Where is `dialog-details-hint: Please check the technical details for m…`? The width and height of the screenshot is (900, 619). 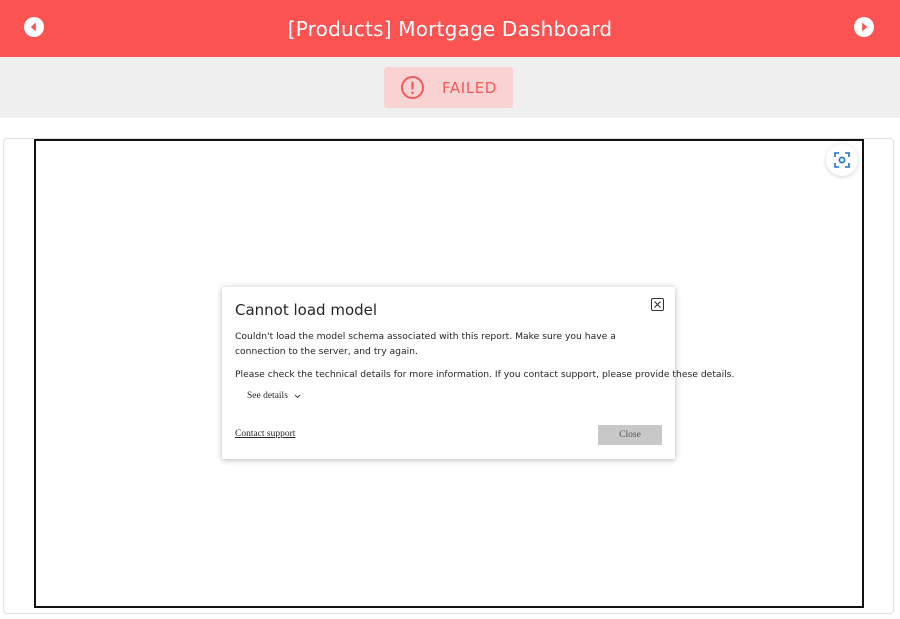 dialog-details-hint: Please check the technical details for m… is located at coordinates (485, 374).